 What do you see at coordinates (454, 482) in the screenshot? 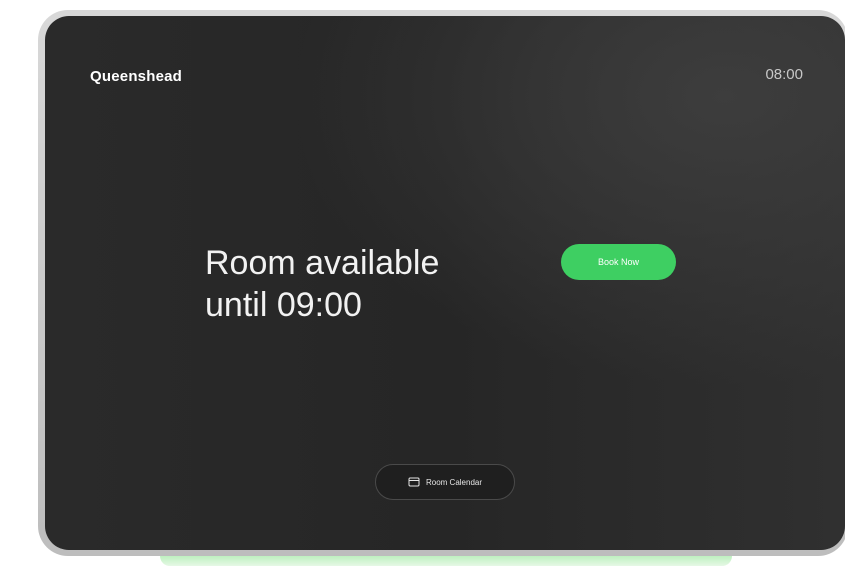
I see `room-calendar-label: Room Calendar` at bounding box center [454, 482].